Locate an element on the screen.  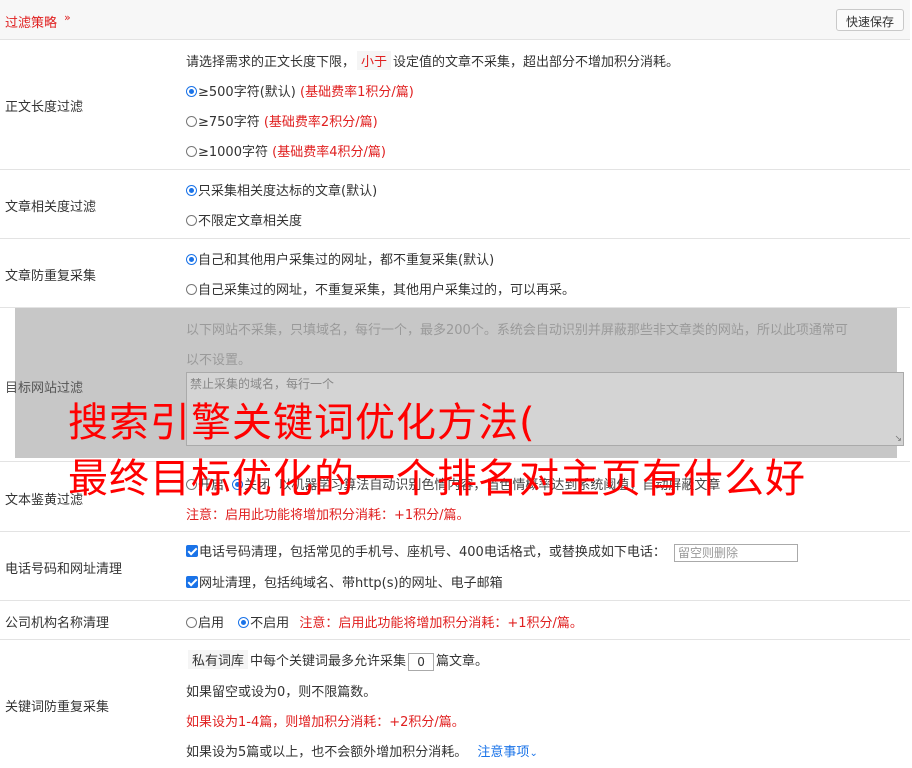
length-option-500: ≥500字符(默认) (基础费率1积分/篇) is located at coordinates (300, 90).